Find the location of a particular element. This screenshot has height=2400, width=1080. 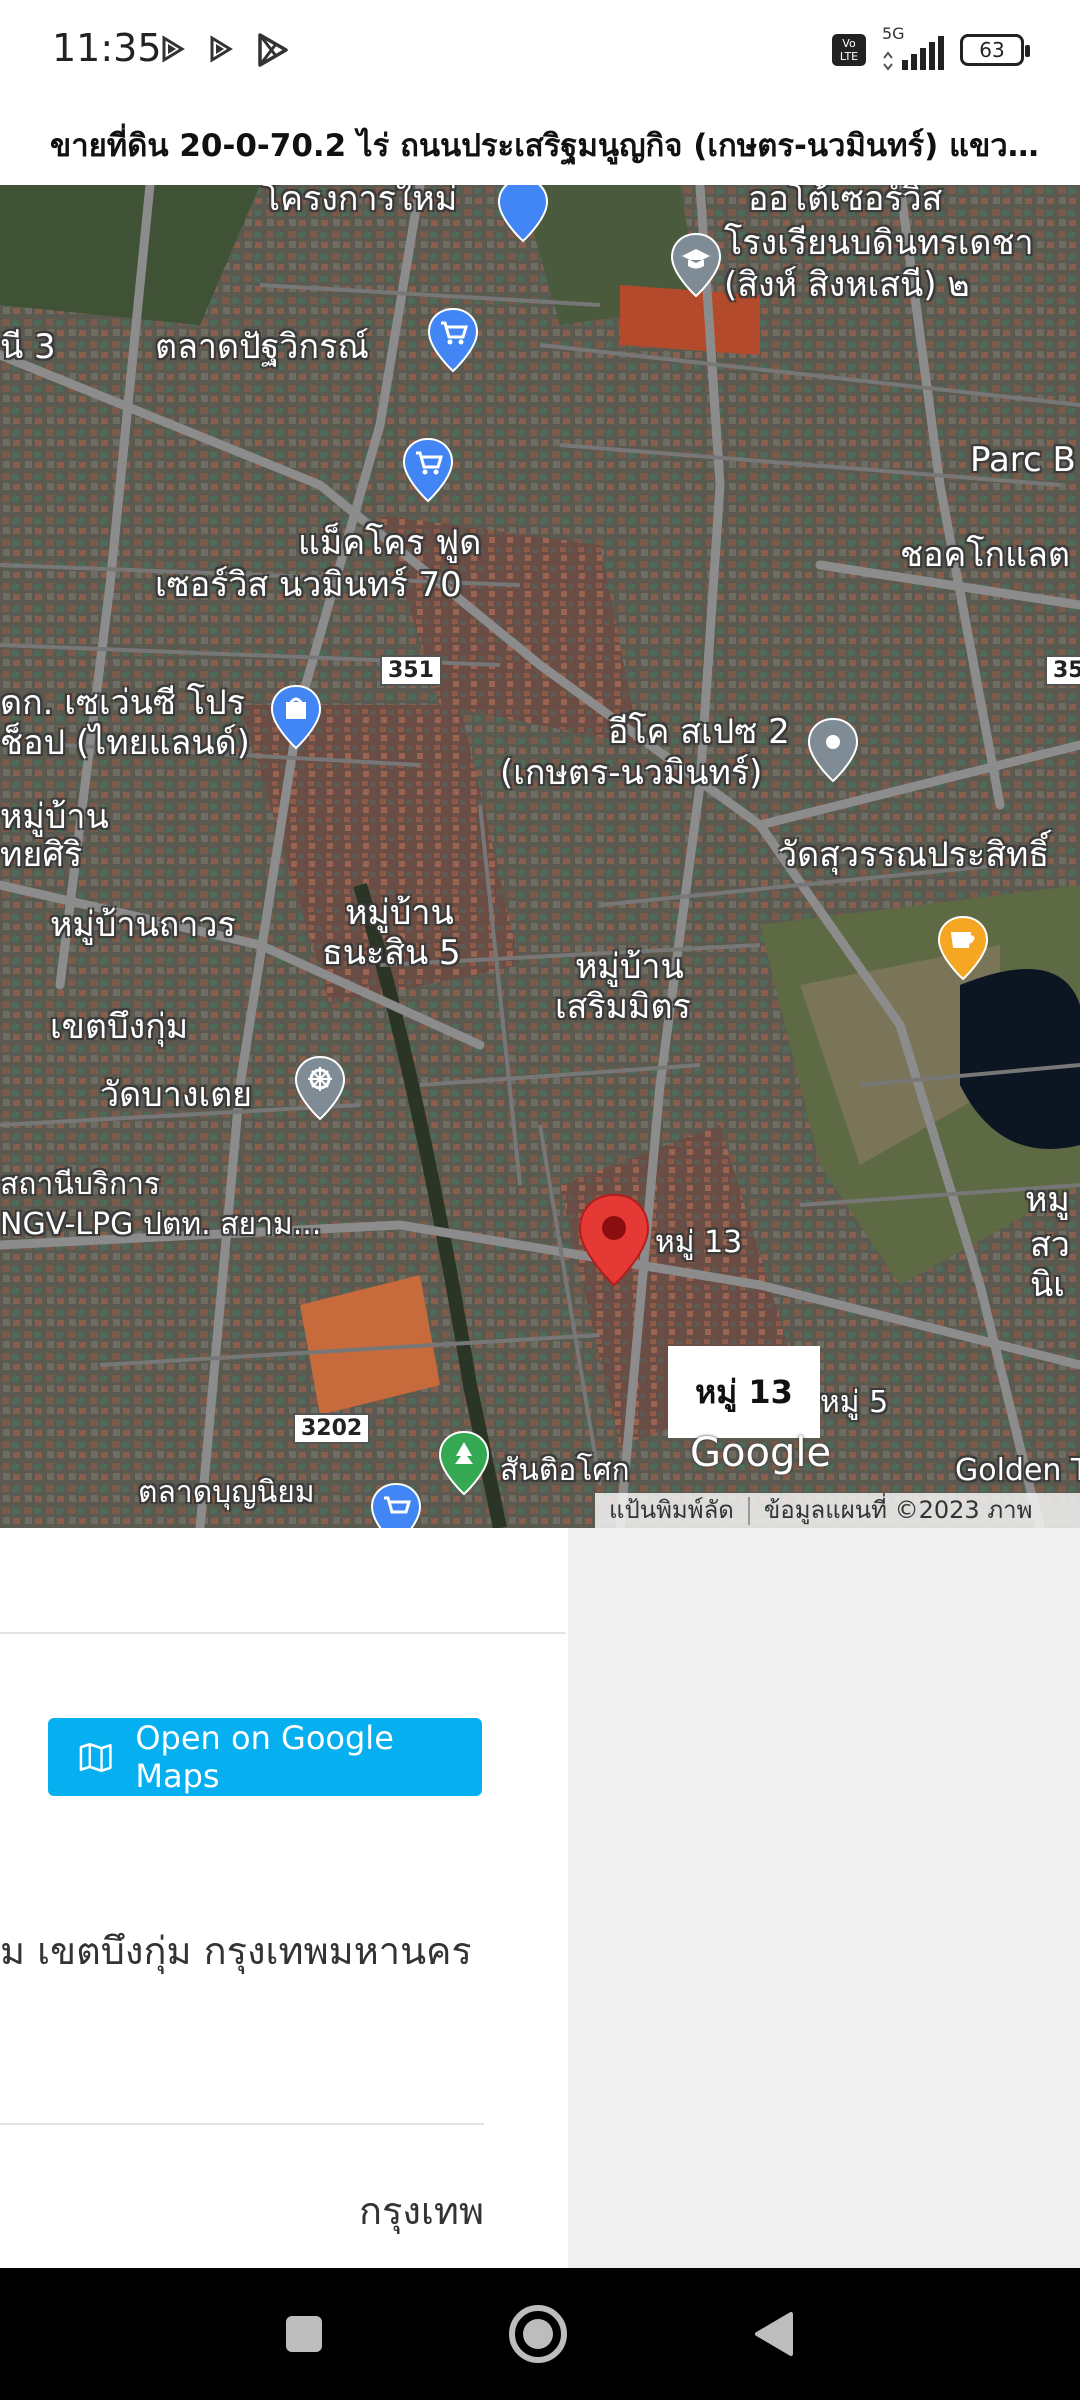

map-attribution: แป้นพิมพ์ลัด ข้อมูลแผนที่ ©2023 ภาพ is located at coordinates (837, 1510).